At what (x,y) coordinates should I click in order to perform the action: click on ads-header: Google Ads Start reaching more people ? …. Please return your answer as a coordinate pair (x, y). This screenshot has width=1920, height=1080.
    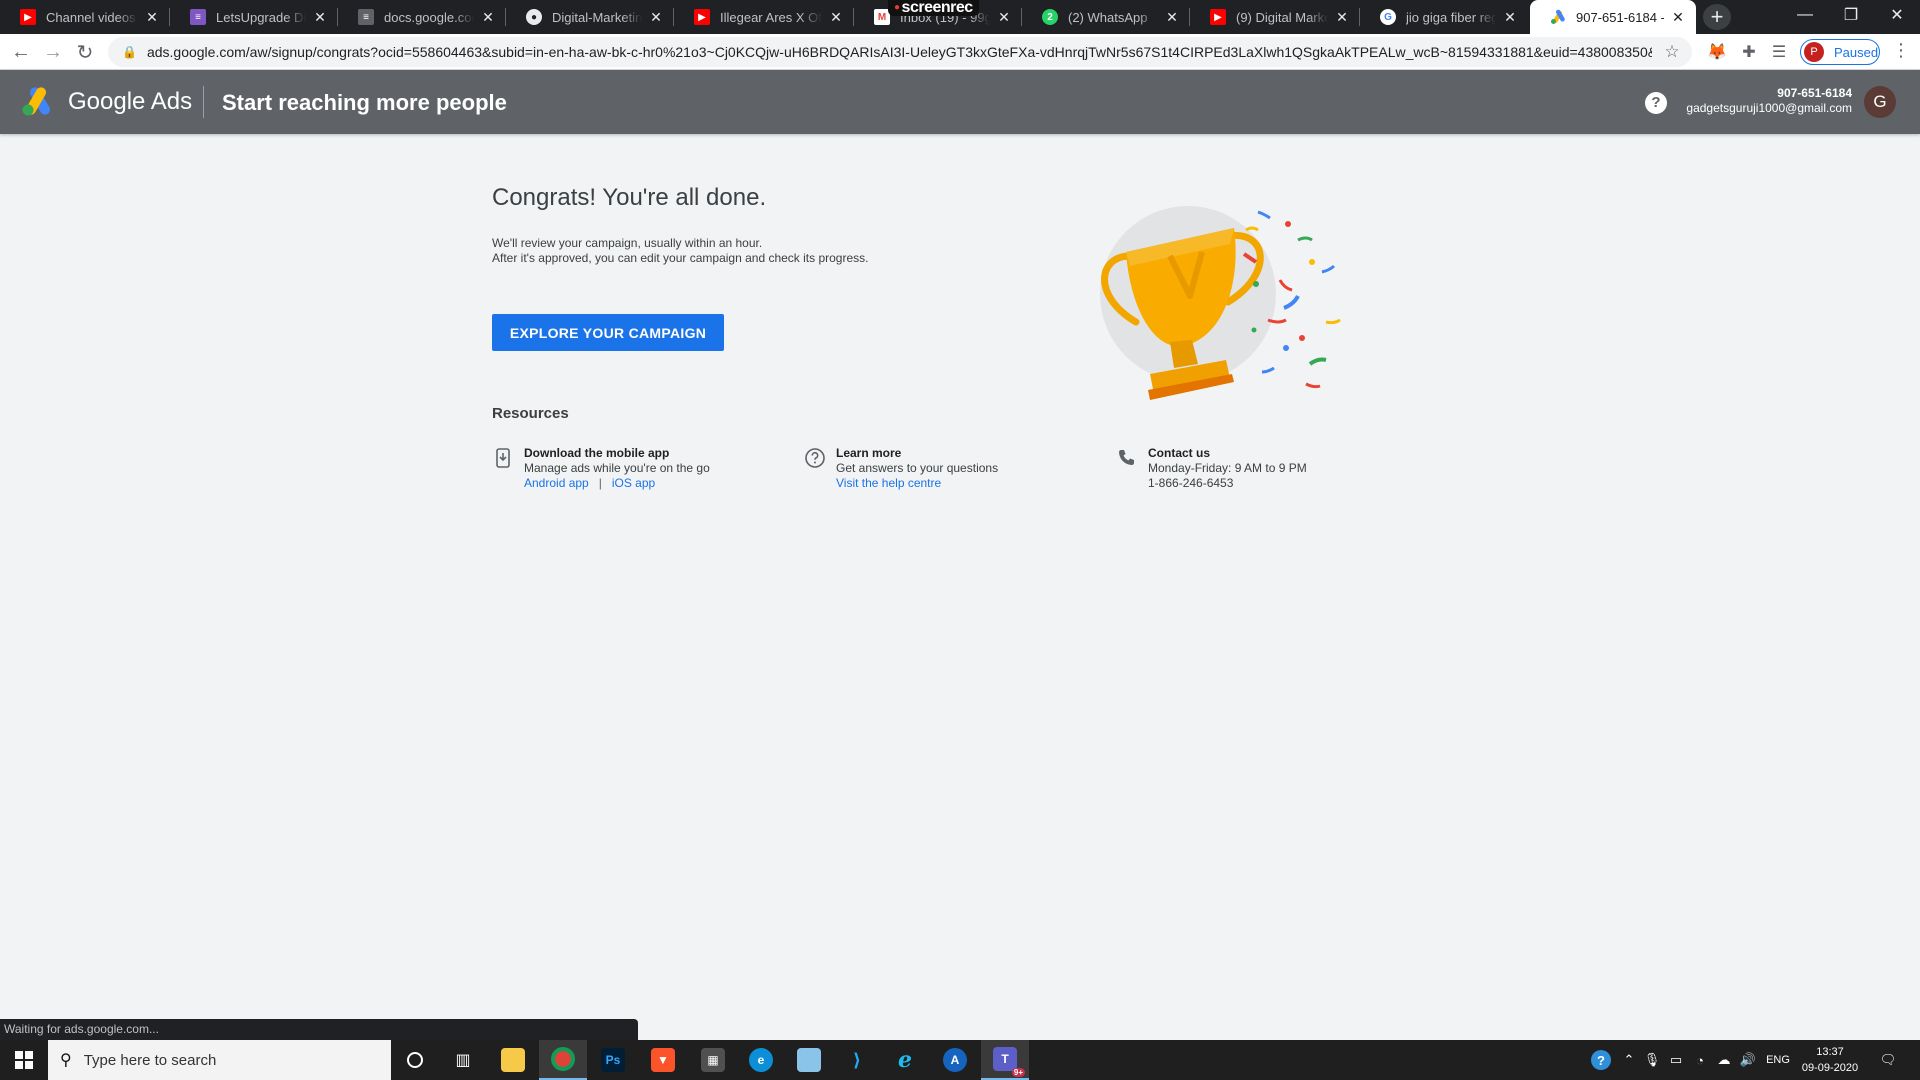
    Looking at the image, I should click on (960, 102).